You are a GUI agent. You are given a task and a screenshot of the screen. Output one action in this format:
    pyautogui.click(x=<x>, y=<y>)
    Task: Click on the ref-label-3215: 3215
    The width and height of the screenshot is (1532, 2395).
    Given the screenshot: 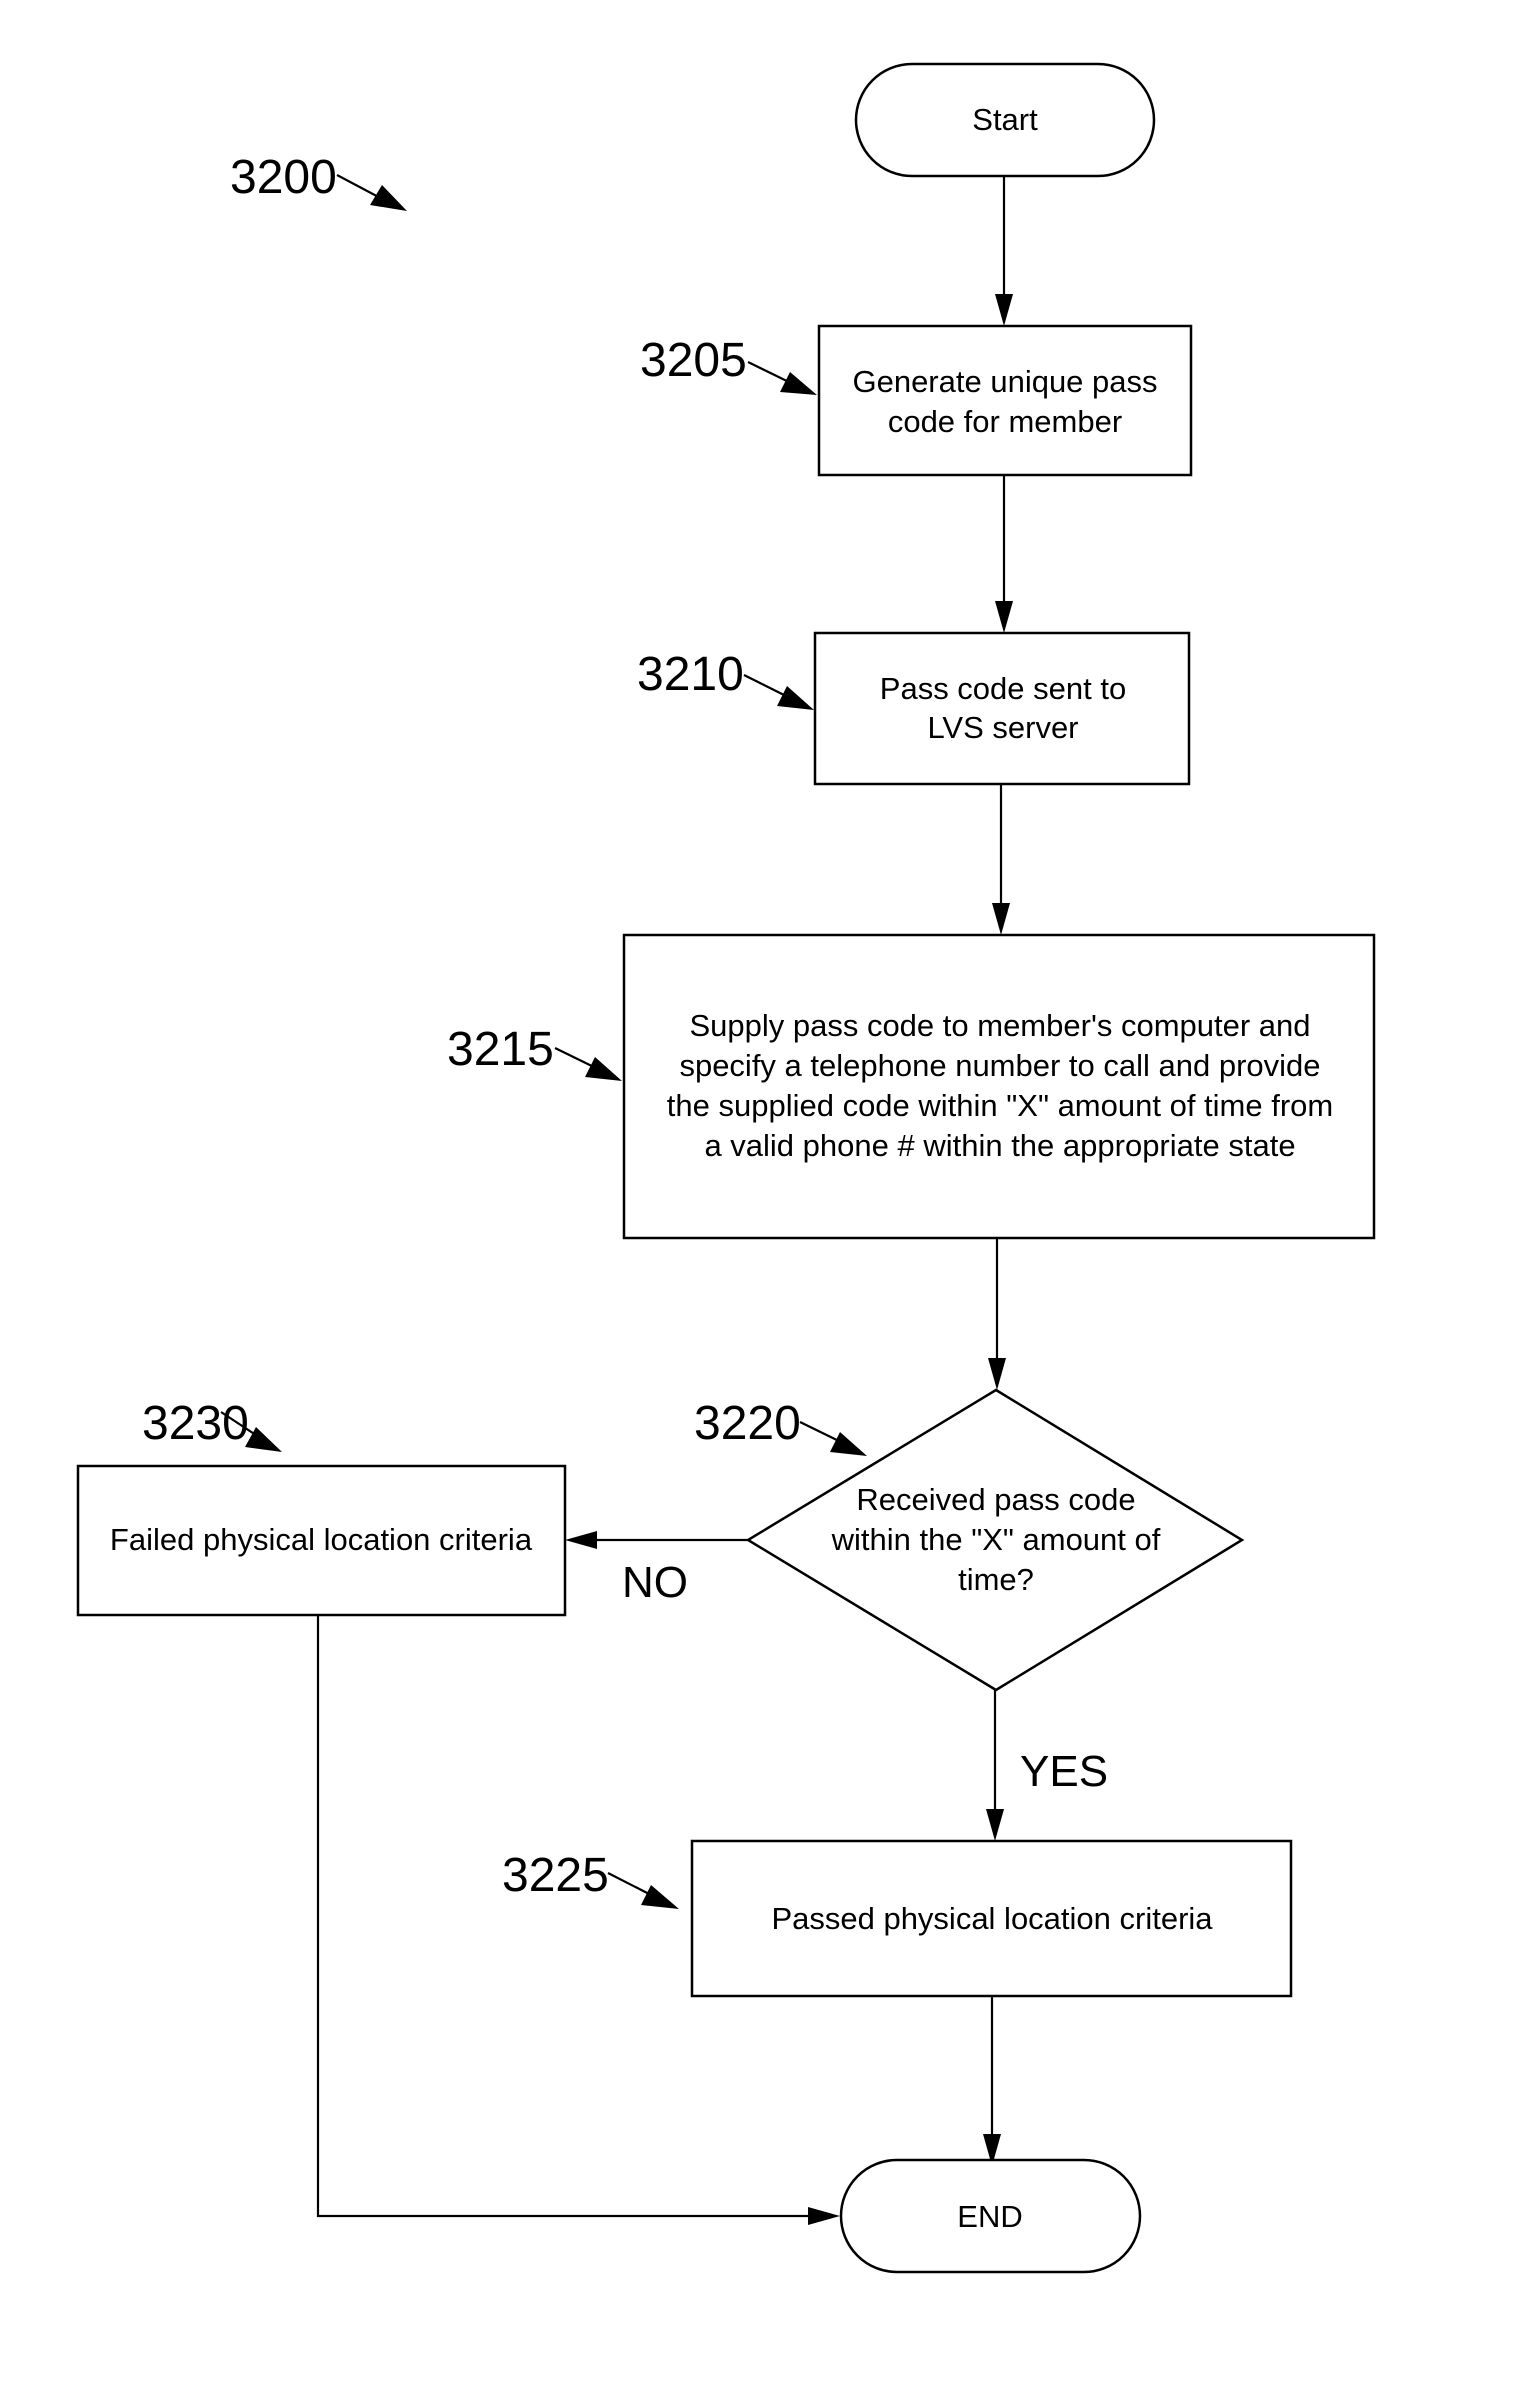 What is the action you would take?
    pyautogui.click(x=500, y=1049)
    